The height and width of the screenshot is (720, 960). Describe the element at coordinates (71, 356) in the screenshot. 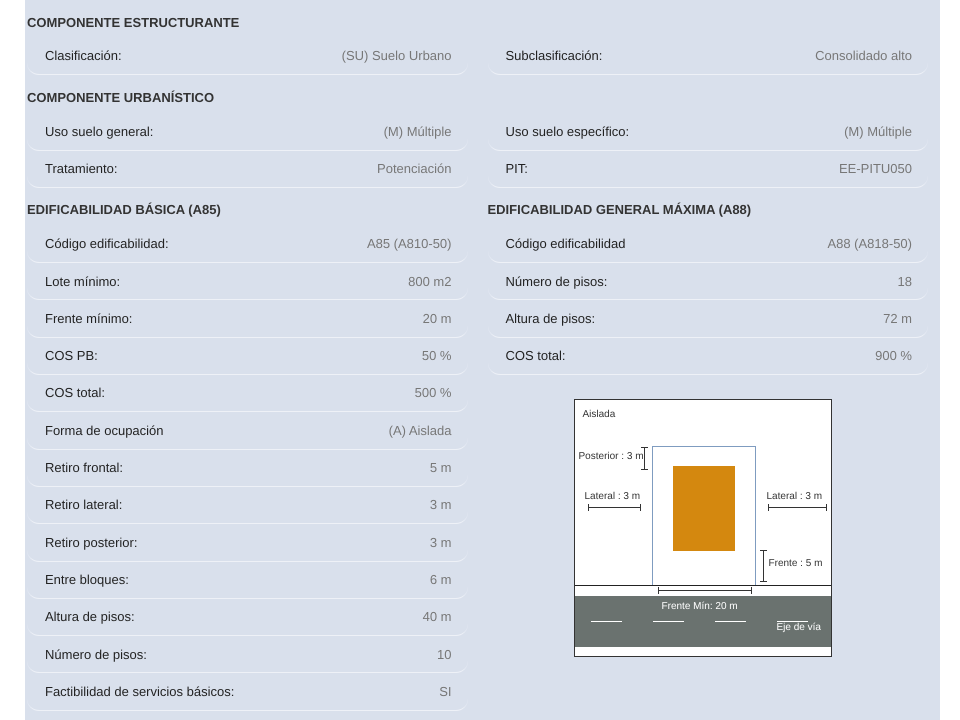

I see `field-label: COS PB:` at that location.